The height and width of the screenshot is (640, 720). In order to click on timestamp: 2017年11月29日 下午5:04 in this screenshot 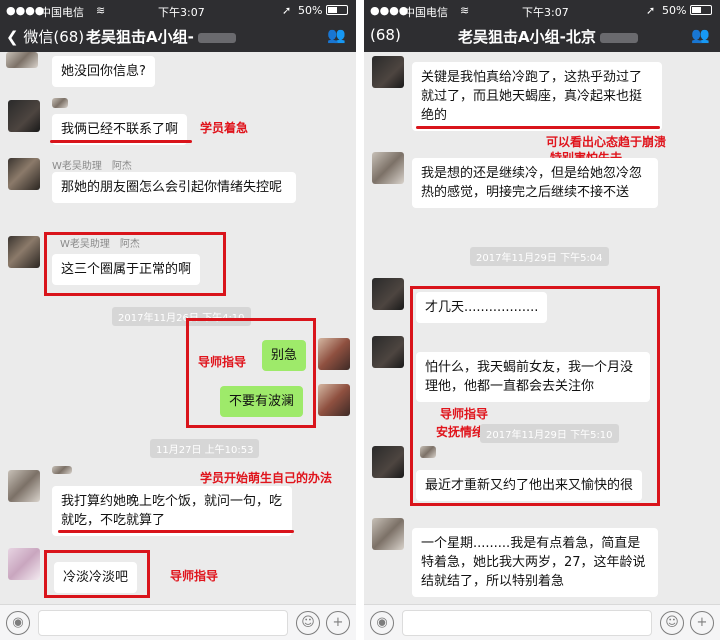, I will do `click(539, 256)`.